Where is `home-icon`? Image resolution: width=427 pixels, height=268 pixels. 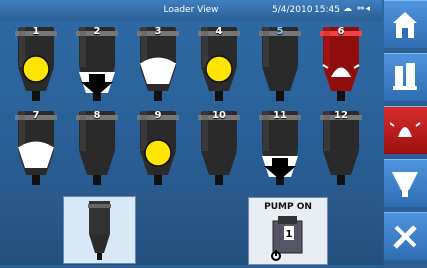
home-icon is located at coordinates (405, 25).